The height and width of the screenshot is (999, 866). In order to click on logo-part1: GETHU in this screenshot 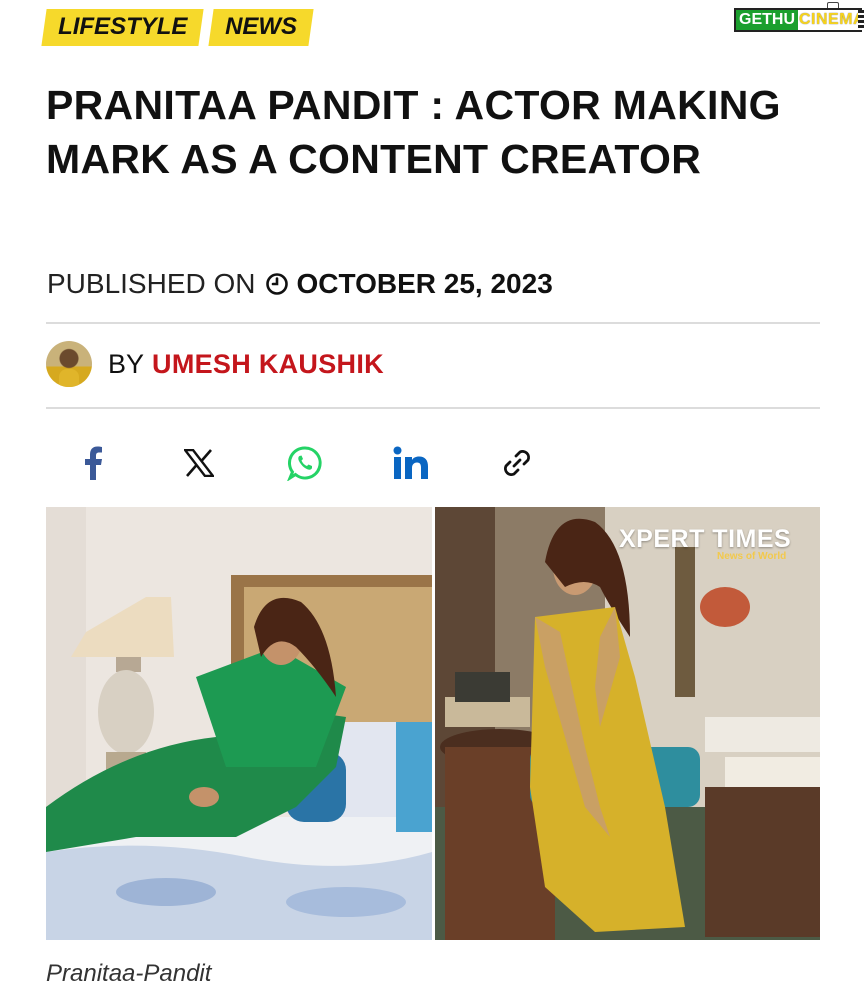, I will do `click(767, 20)`.